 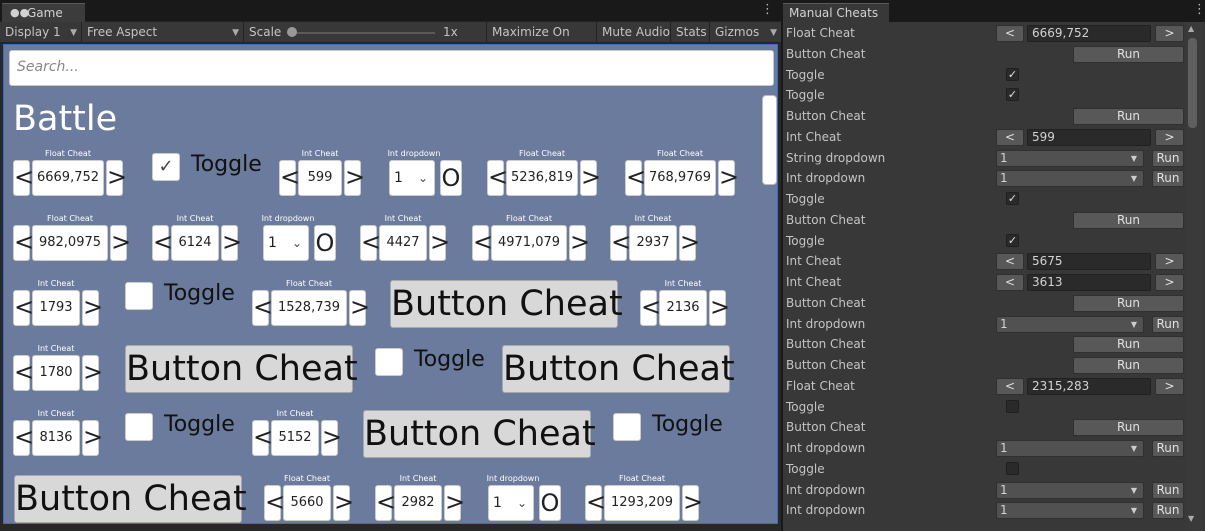 What do you see at coordinates (292, 32) in the screenshot?
I see `scale-slider-handle` at bounding box center [292, 32].